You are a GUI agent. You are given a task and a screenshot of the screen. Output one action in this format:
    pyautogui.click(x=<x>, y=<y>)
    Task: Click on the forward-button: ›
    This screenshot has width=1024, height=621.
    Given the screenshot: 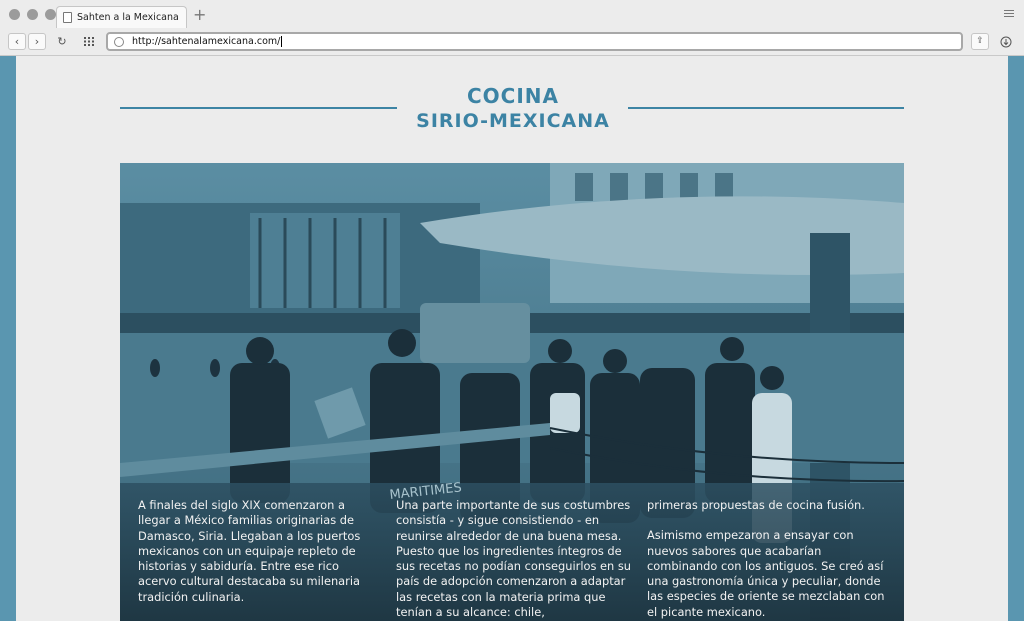 What is the action you would take?
    pyautogui.click(x=37, y=41)
    